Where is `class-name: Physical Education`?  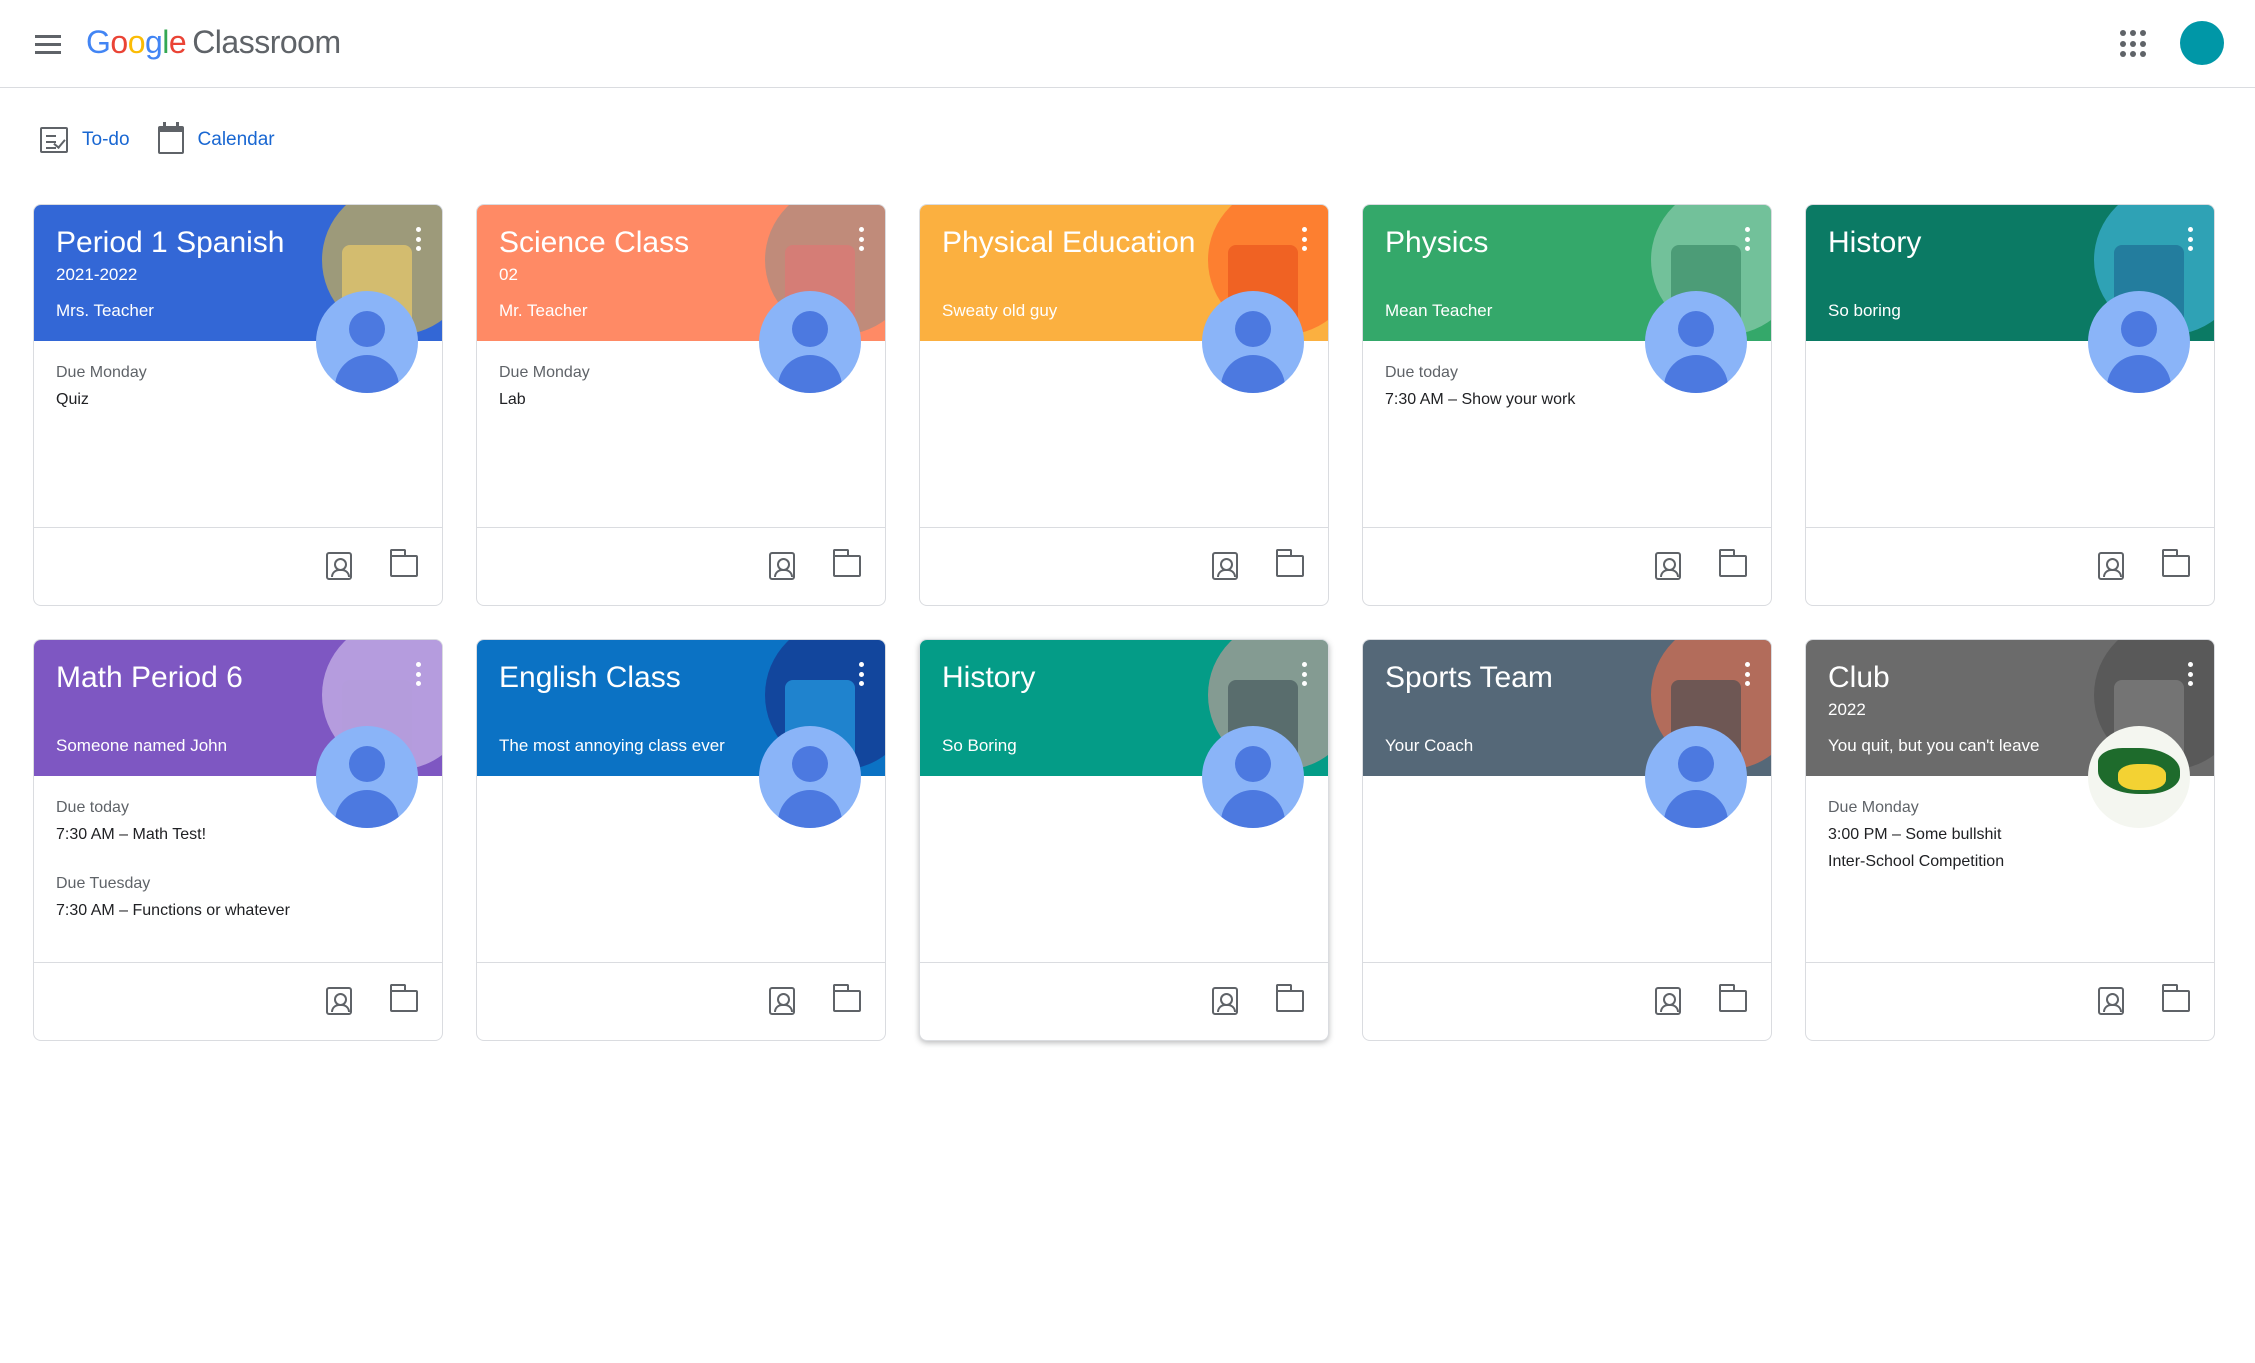 class-name: Physical Education is located at coordinates (1124, 243).